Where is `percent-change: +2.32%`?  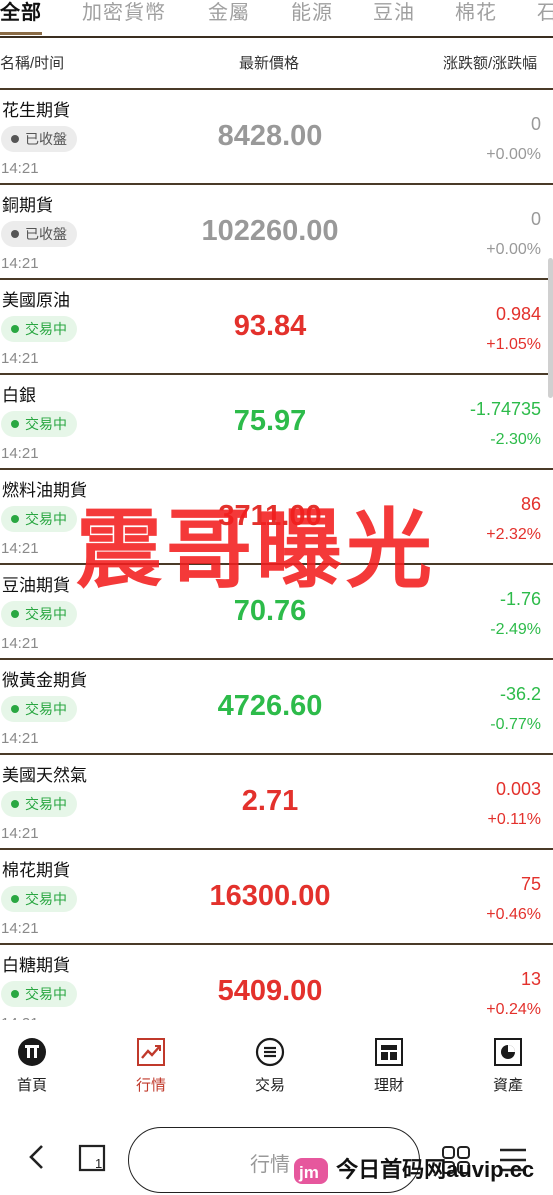 percent-change: +2.32% is located at coordinates (513, 534).